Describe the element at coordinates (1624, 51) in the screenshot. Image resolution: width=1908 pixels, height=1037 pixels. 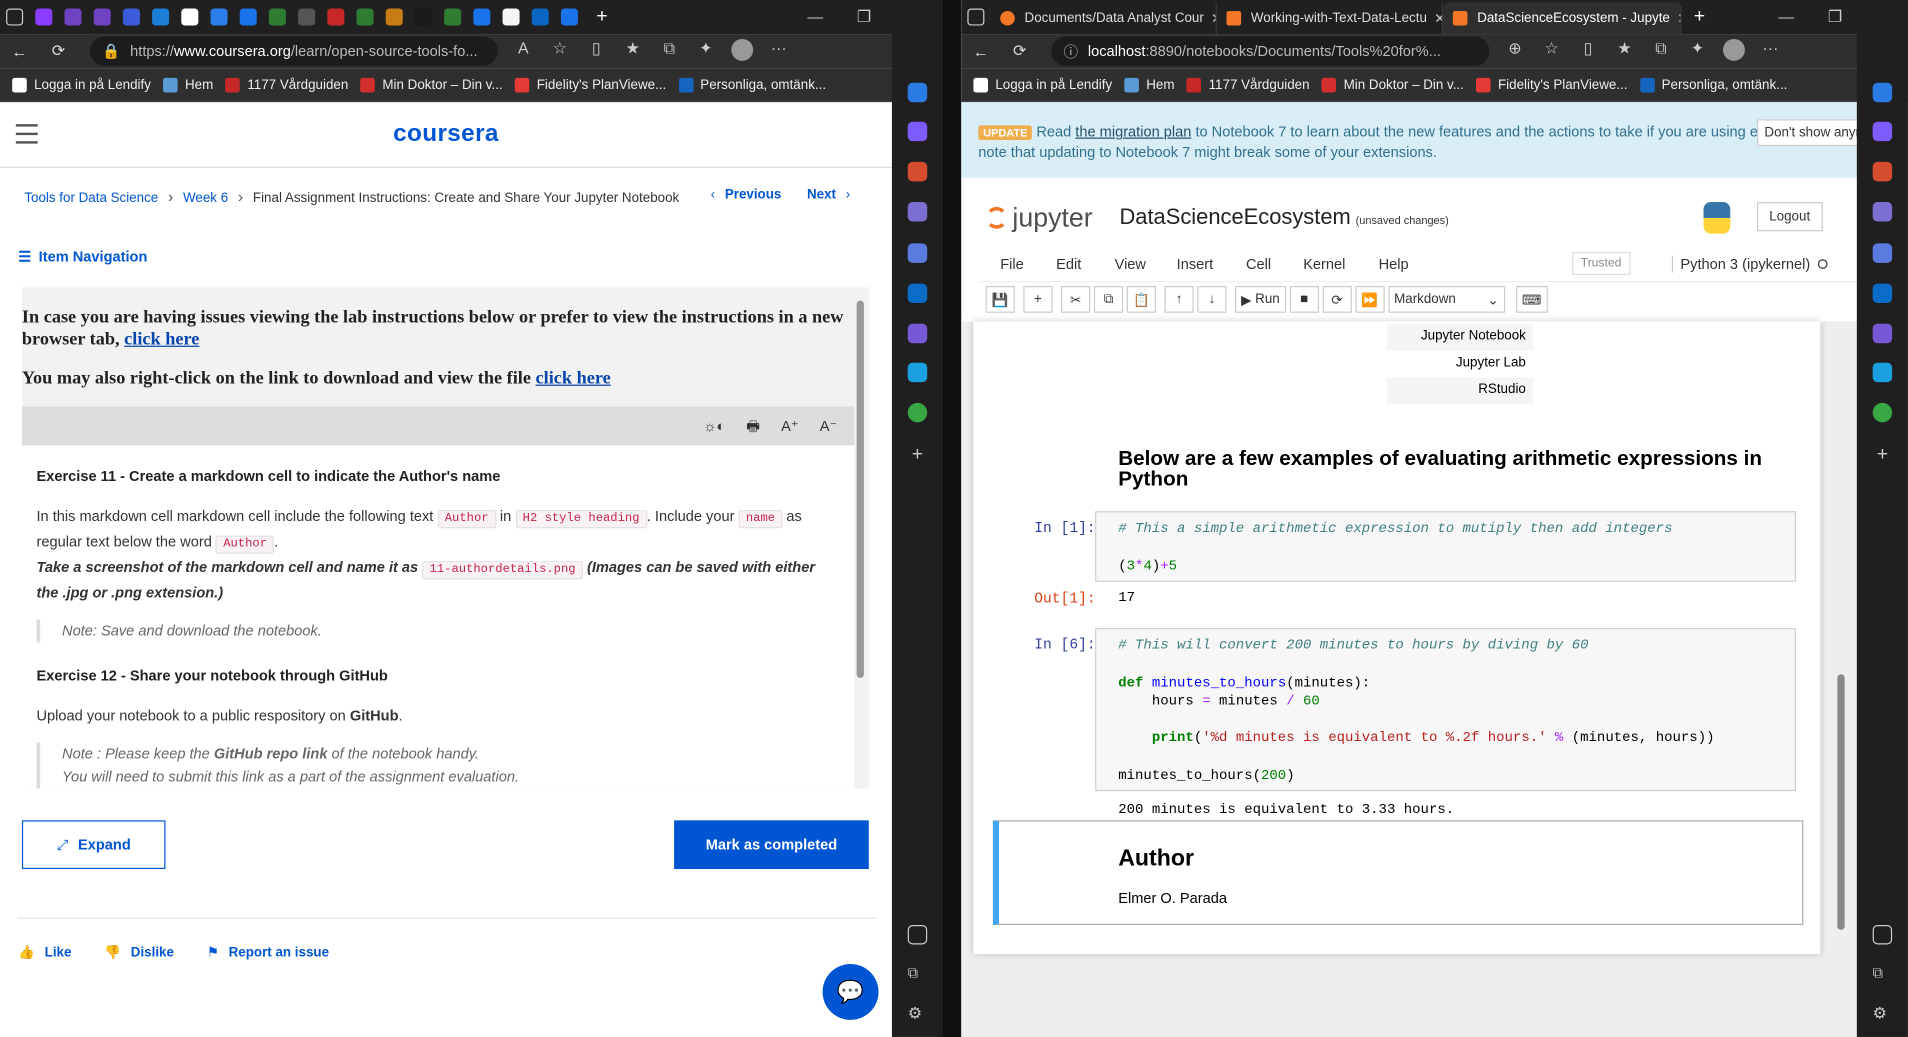
I see `favorites-icon: ★` at that location.